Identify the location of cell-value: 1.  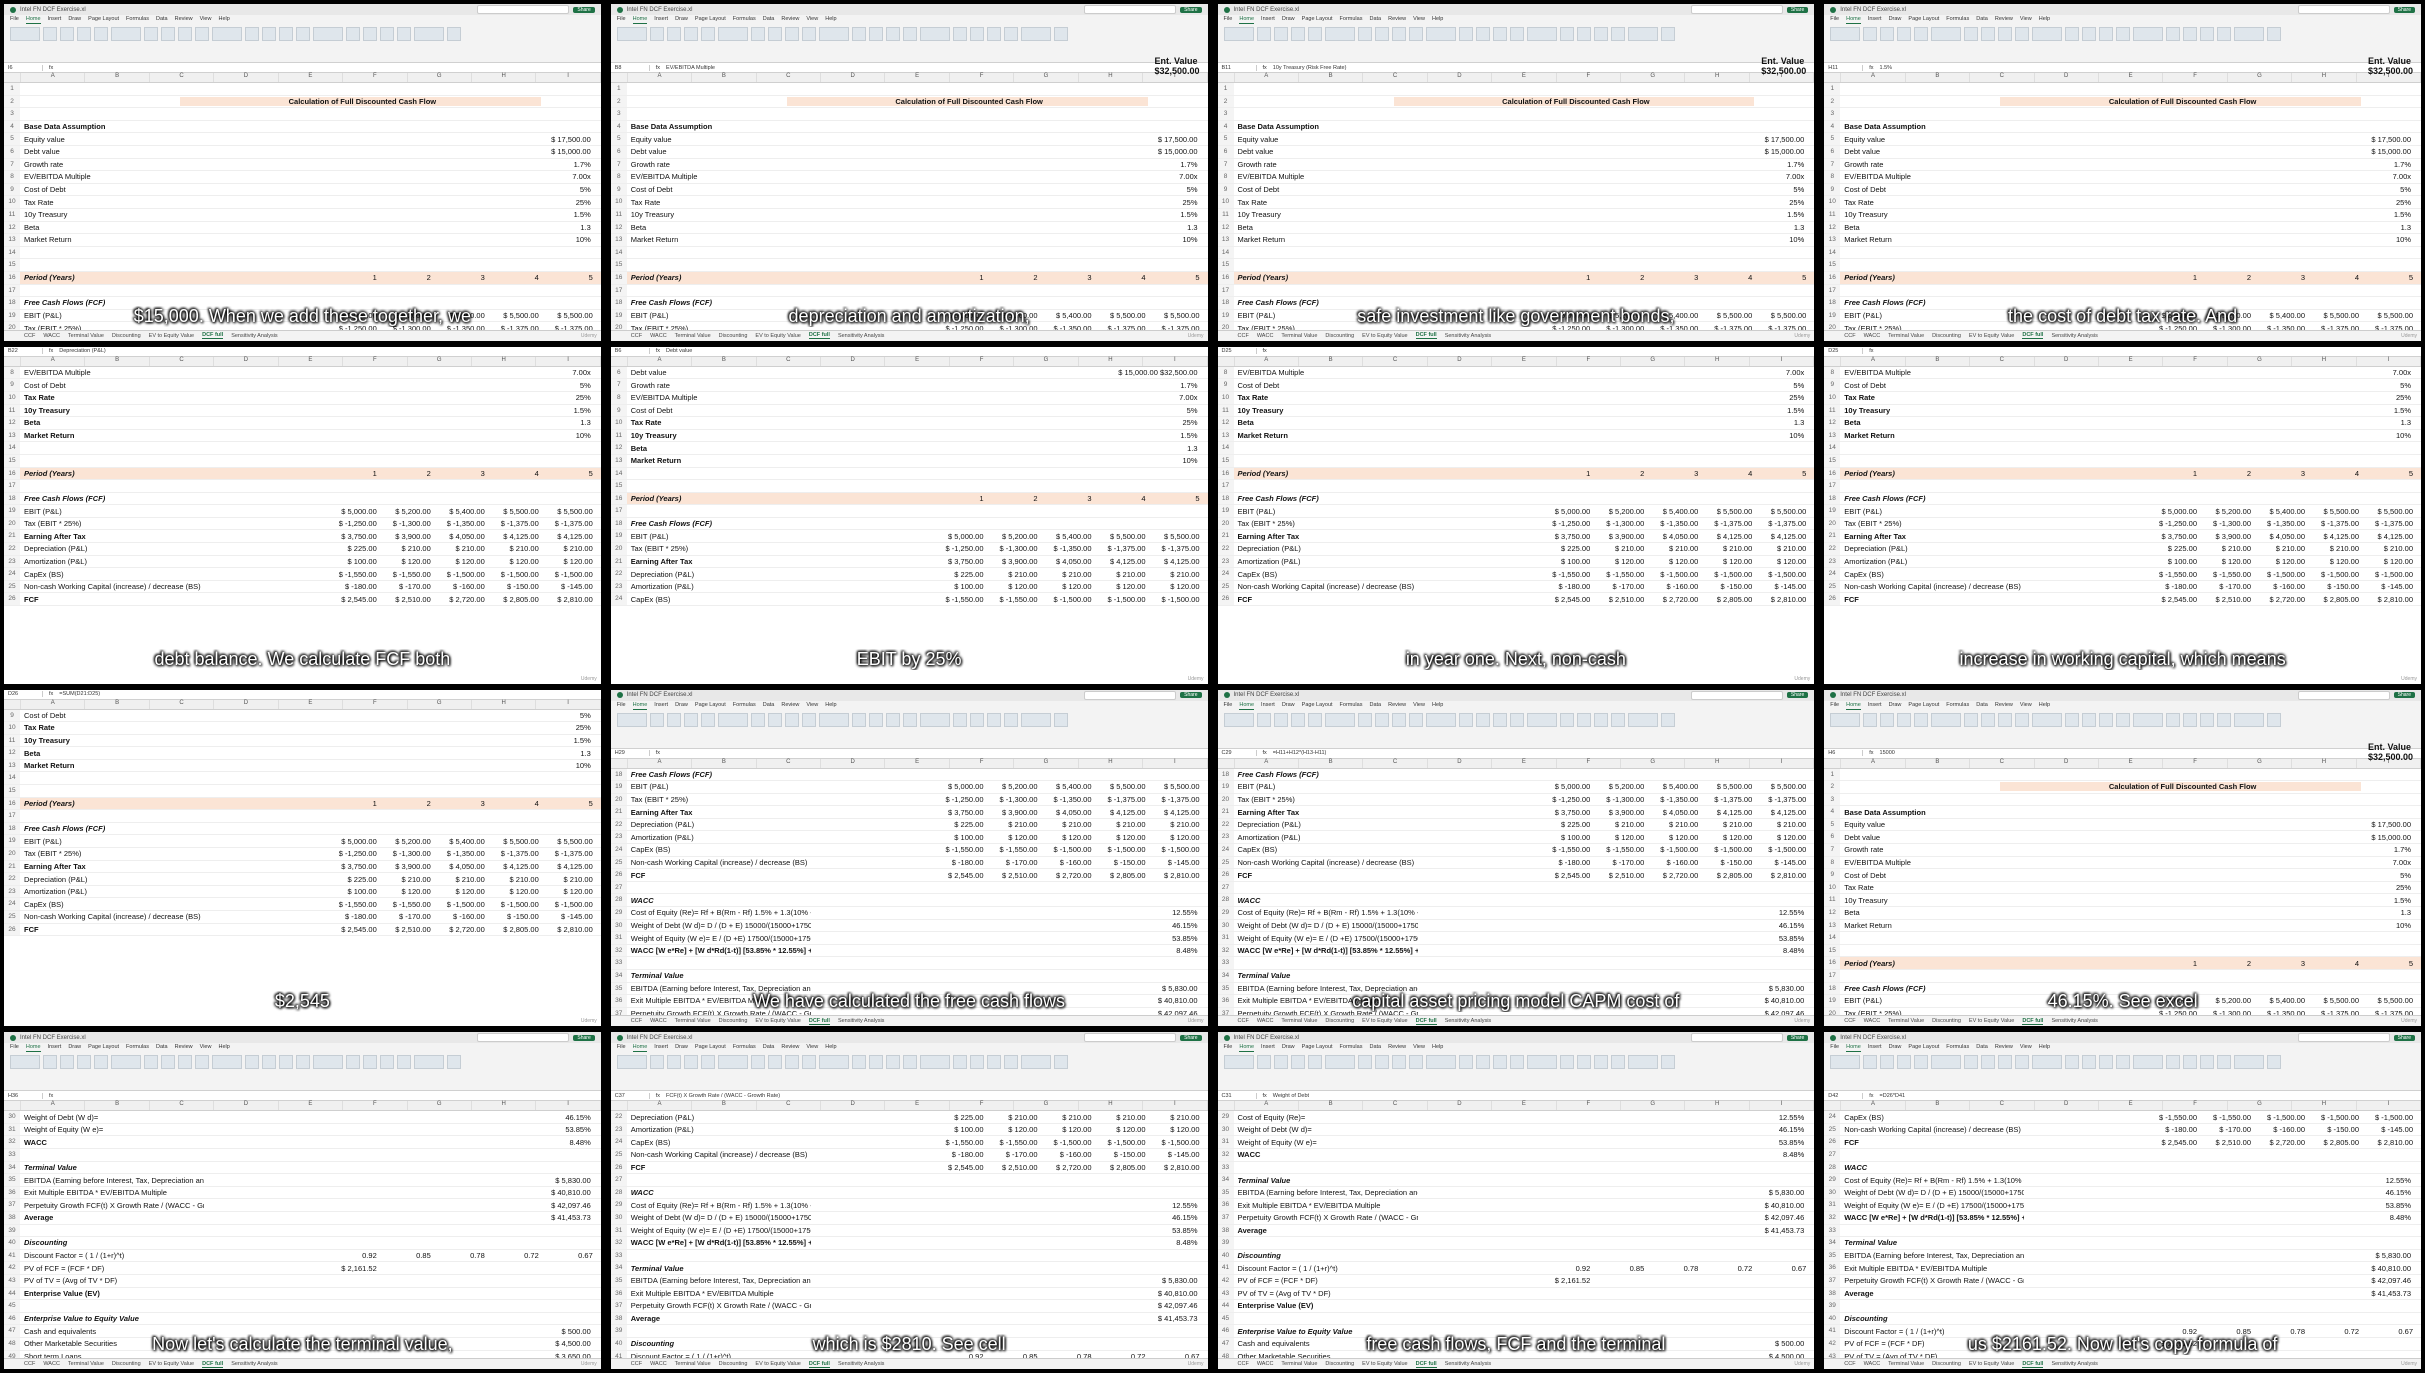
(2174, 963).